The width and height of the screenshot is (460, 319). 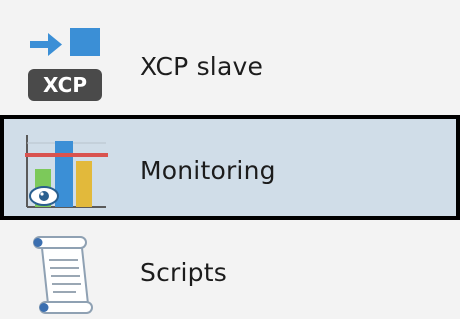 I want to click on xcp-slave-icon: XCP, so click(x=65, y=64).